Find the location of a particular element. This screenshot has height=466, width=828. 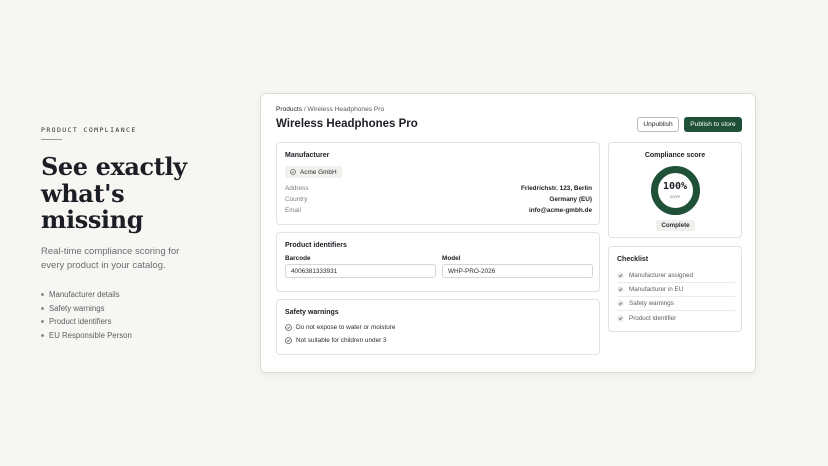

email-value: info@acme-gmbh.de is located at coordinates (560, 210).